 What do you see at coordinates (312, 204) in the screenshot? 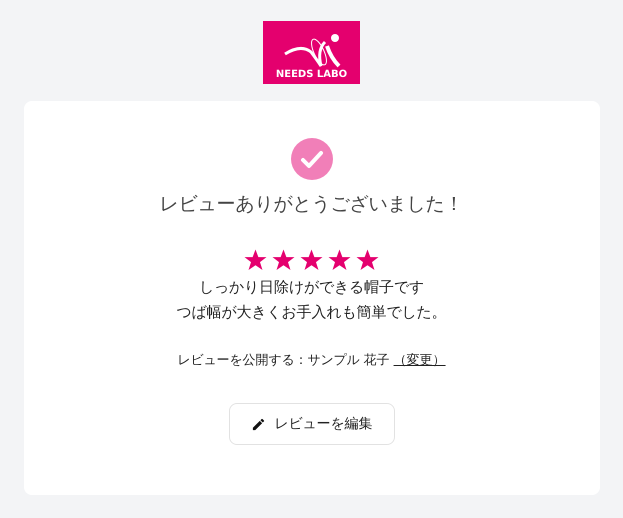
I see `thank-you-message: レビューありがとうございました！` at bounding box center [312, 204].